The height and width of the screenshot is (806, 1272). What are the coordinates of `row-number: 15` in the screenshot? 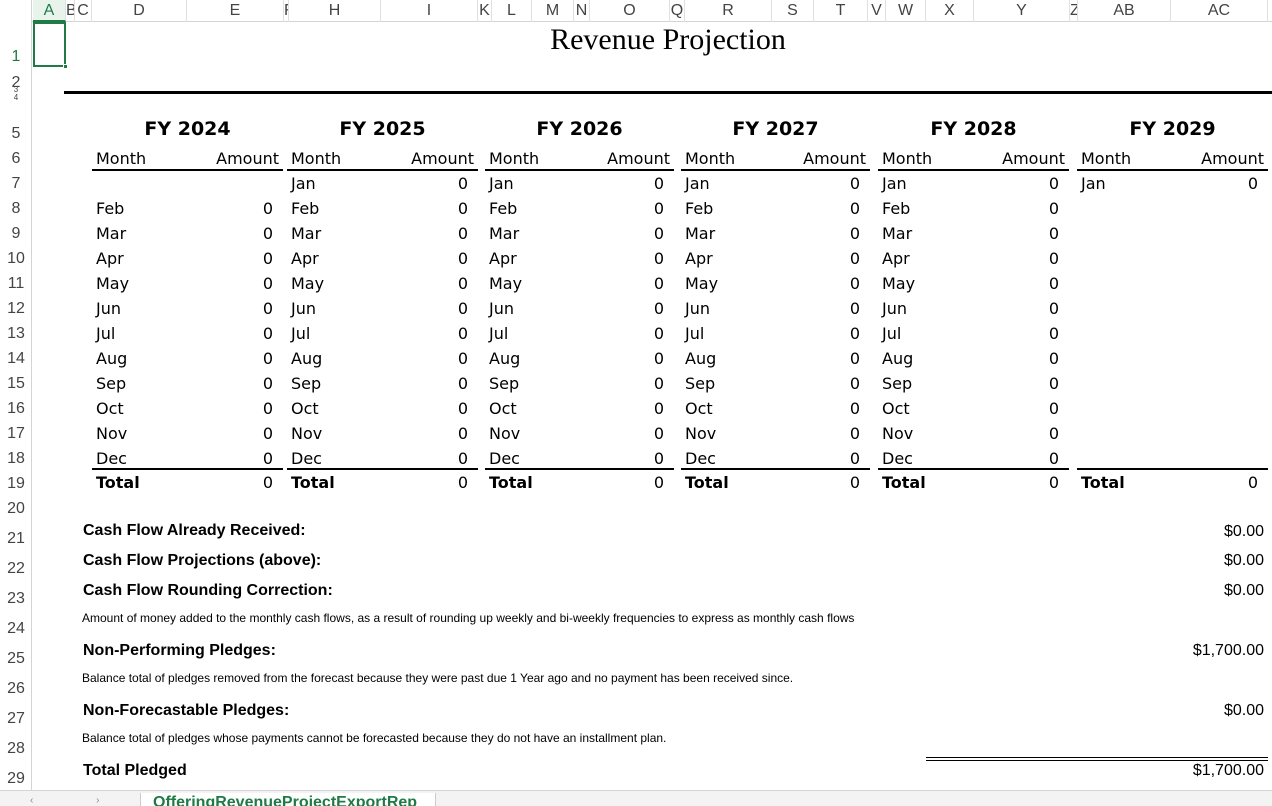 It's located at (16, 384).